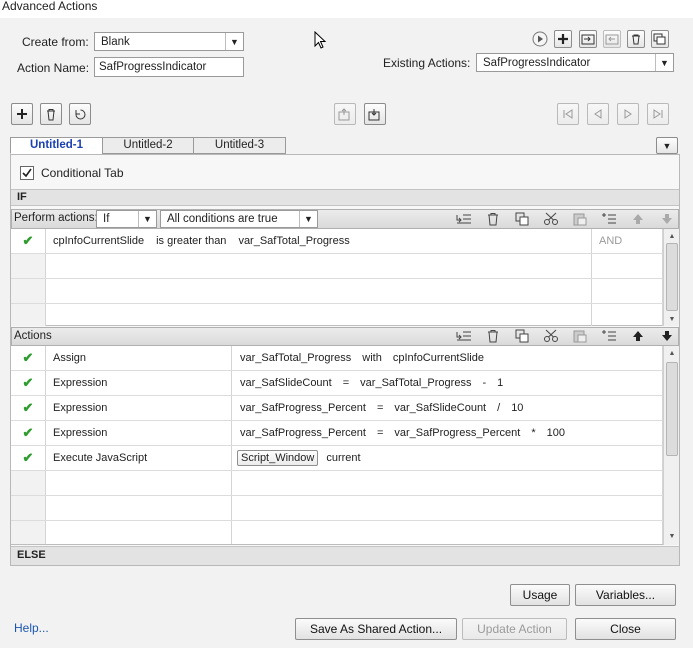  What do you see at coordinates (148, 145) in the screenshot?
I see `tab-untitled-2: Untitled-2` at bounding box center [148, 145].